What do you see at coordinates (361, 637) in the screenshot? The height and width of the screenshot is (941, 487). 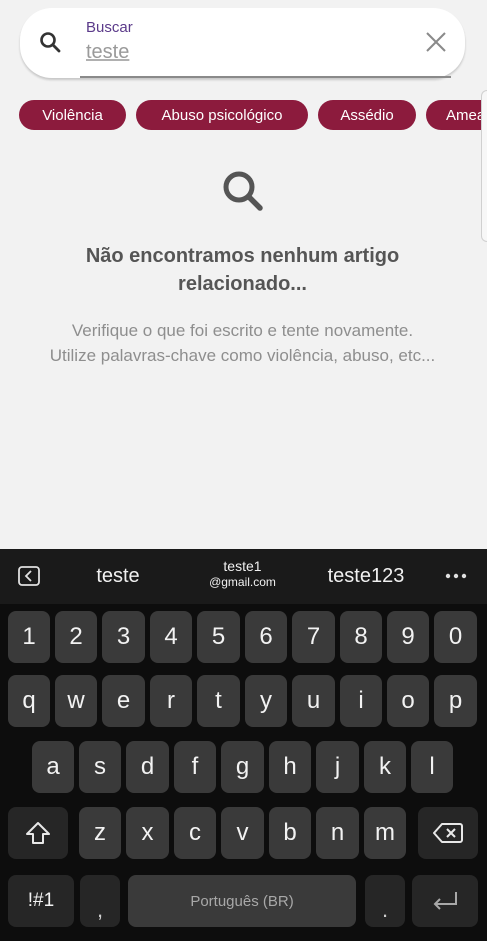 I see `key-8: 8` at bounding box center [361, 637].